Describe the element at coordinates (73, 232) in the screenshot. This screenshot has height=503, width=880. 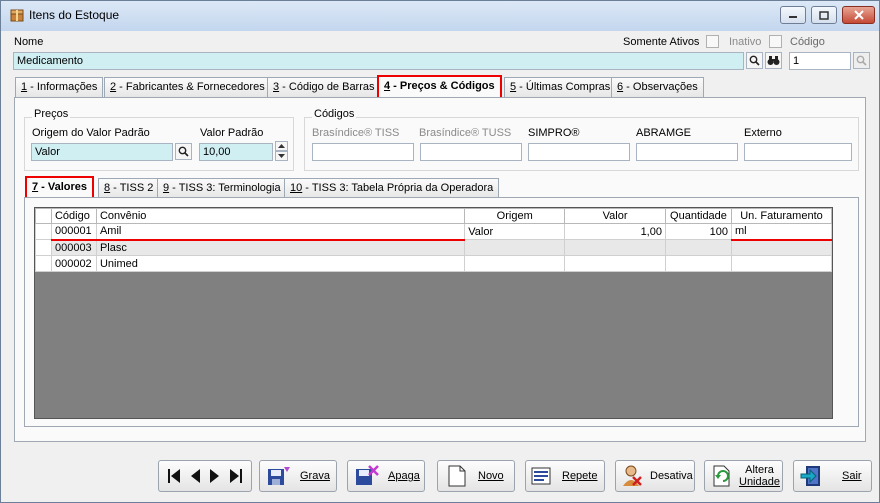
I see `cell-codigo: 000001` at that location.